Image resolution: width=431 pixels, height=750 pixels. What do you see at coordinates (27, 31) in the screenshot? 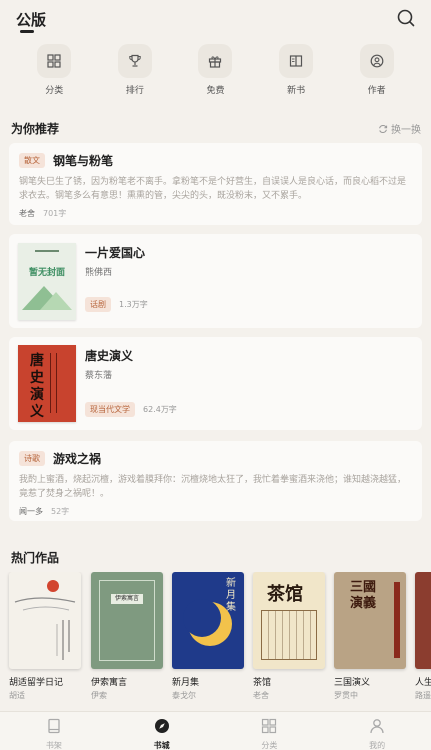
I see `tab-active-indicator` at bounding box center [27, 31].